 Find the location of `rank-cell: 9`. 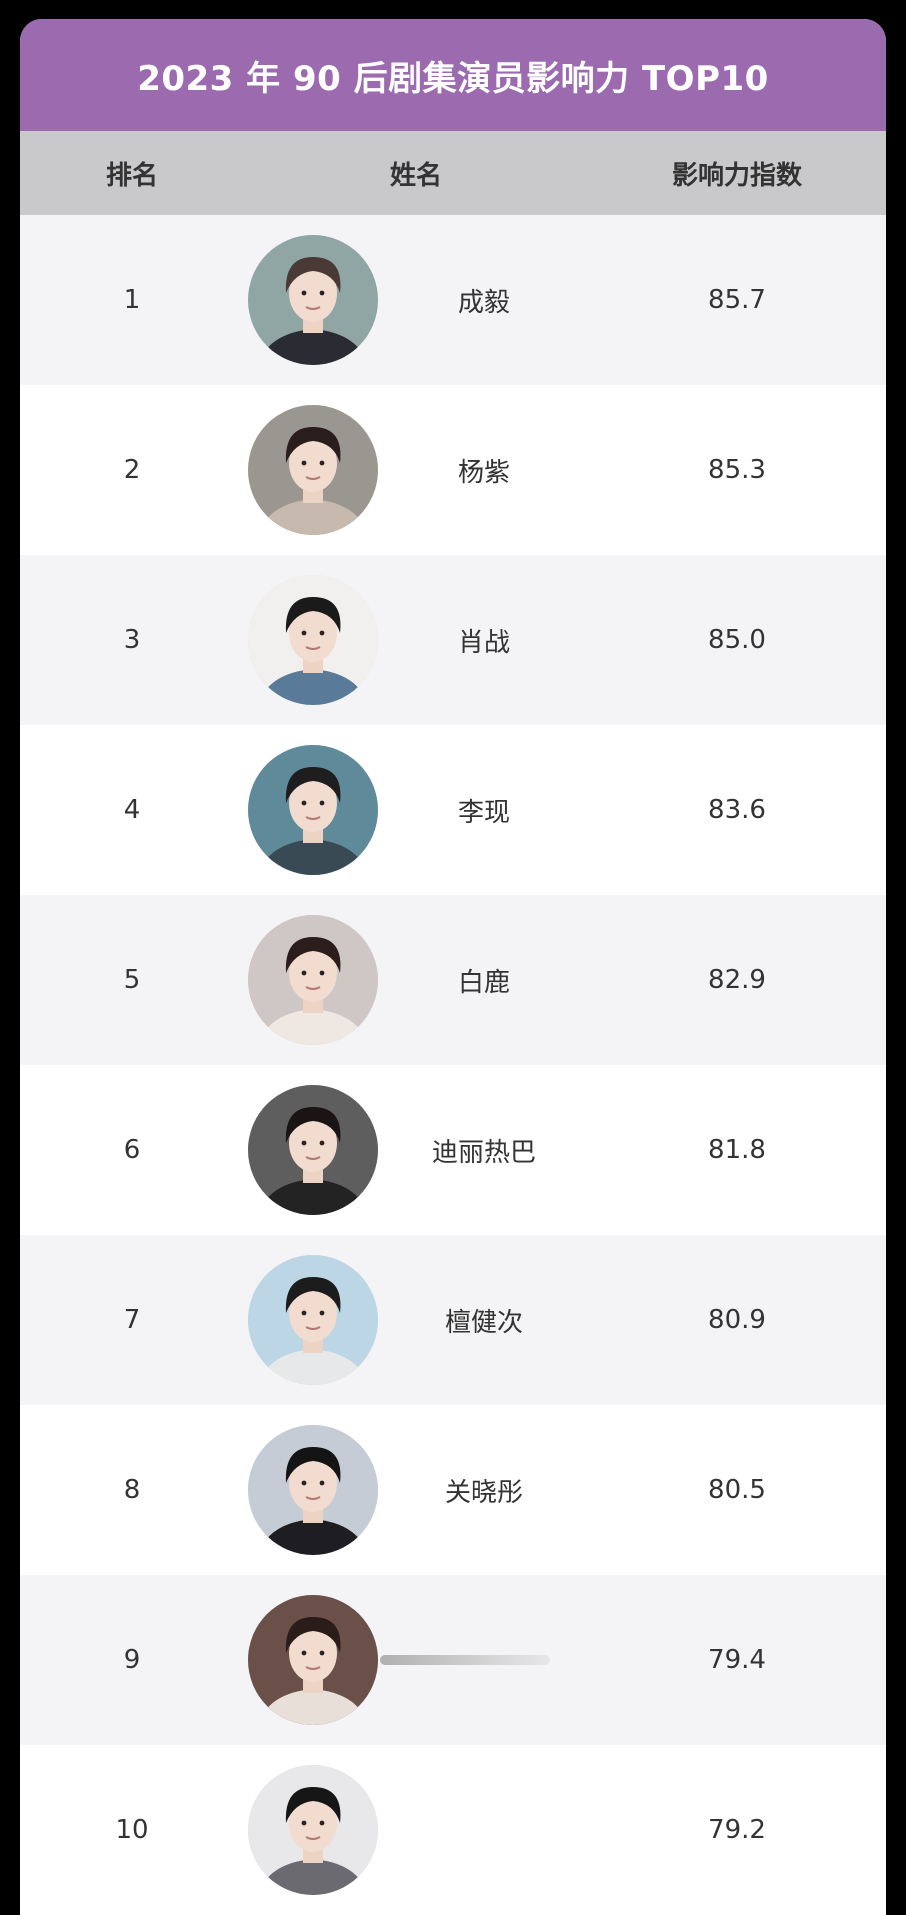

rank-cell: 9 is located at coordinates (132, 1660).